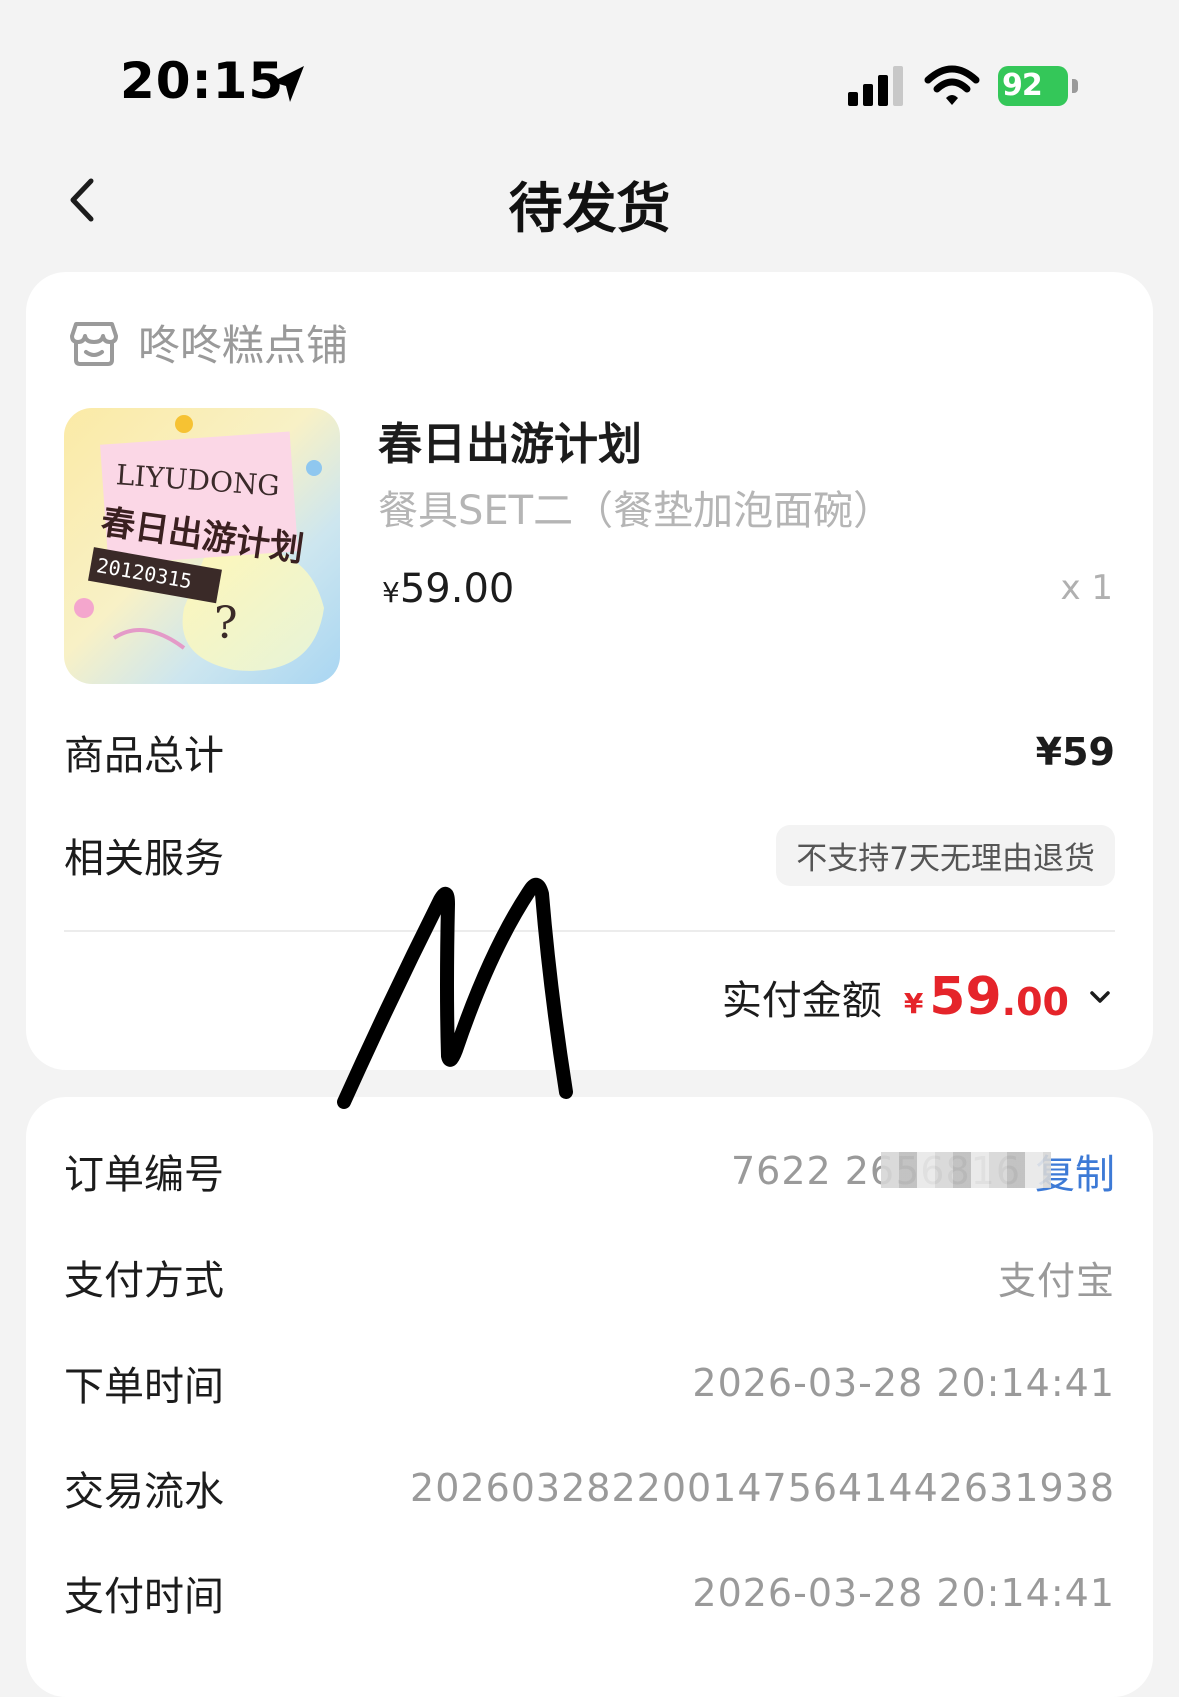 Image resolution: width=1179 pixels, height=1697 pixels. I want to click on product-spec: 餐具SET二（餐垫加泡面碗）, so click(636, 511).